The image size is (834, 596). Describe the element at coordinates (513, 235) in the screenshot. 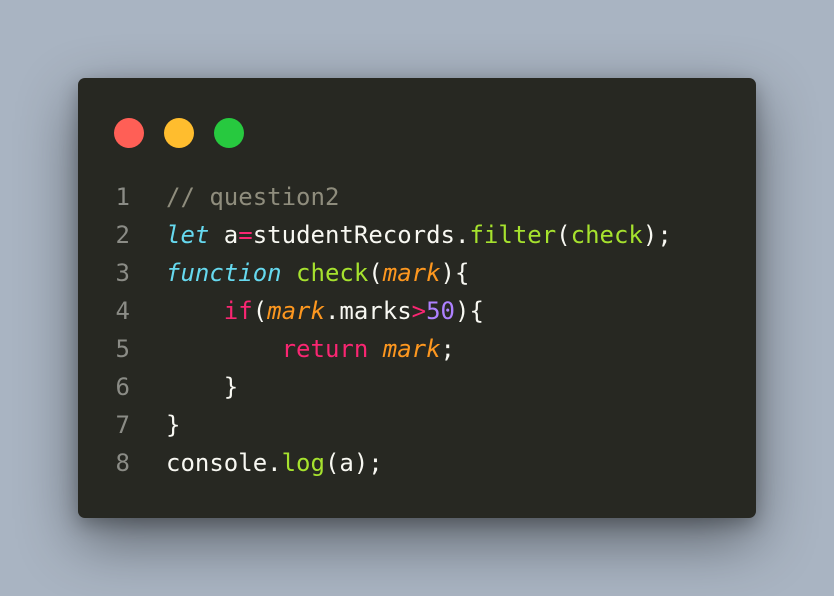

I see `code-token-function-name: filter` at that location.